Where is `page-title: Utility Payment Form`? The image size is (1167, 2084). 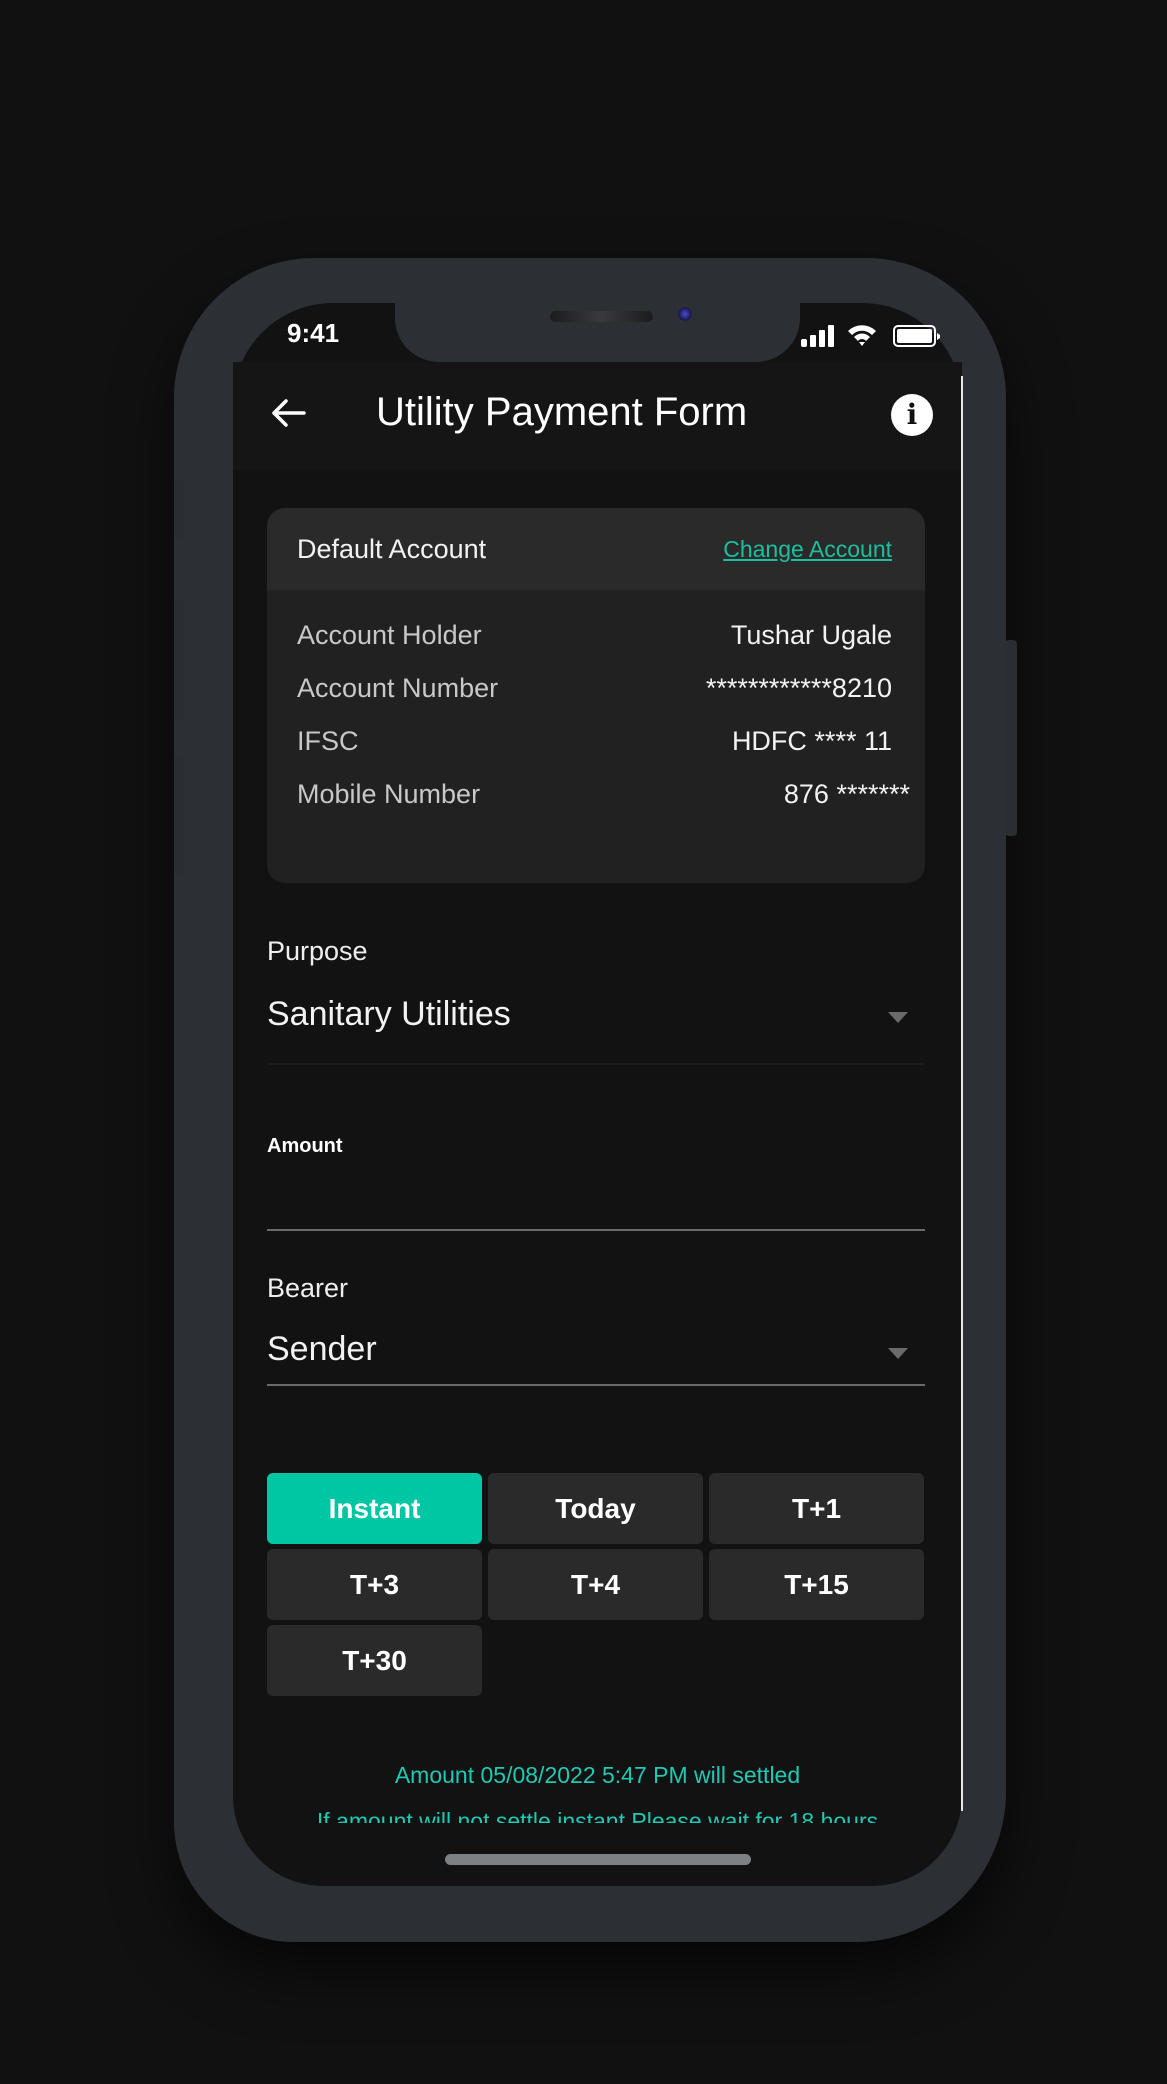 page-title: Utility Payment Form is located at coordinates (562, 412).